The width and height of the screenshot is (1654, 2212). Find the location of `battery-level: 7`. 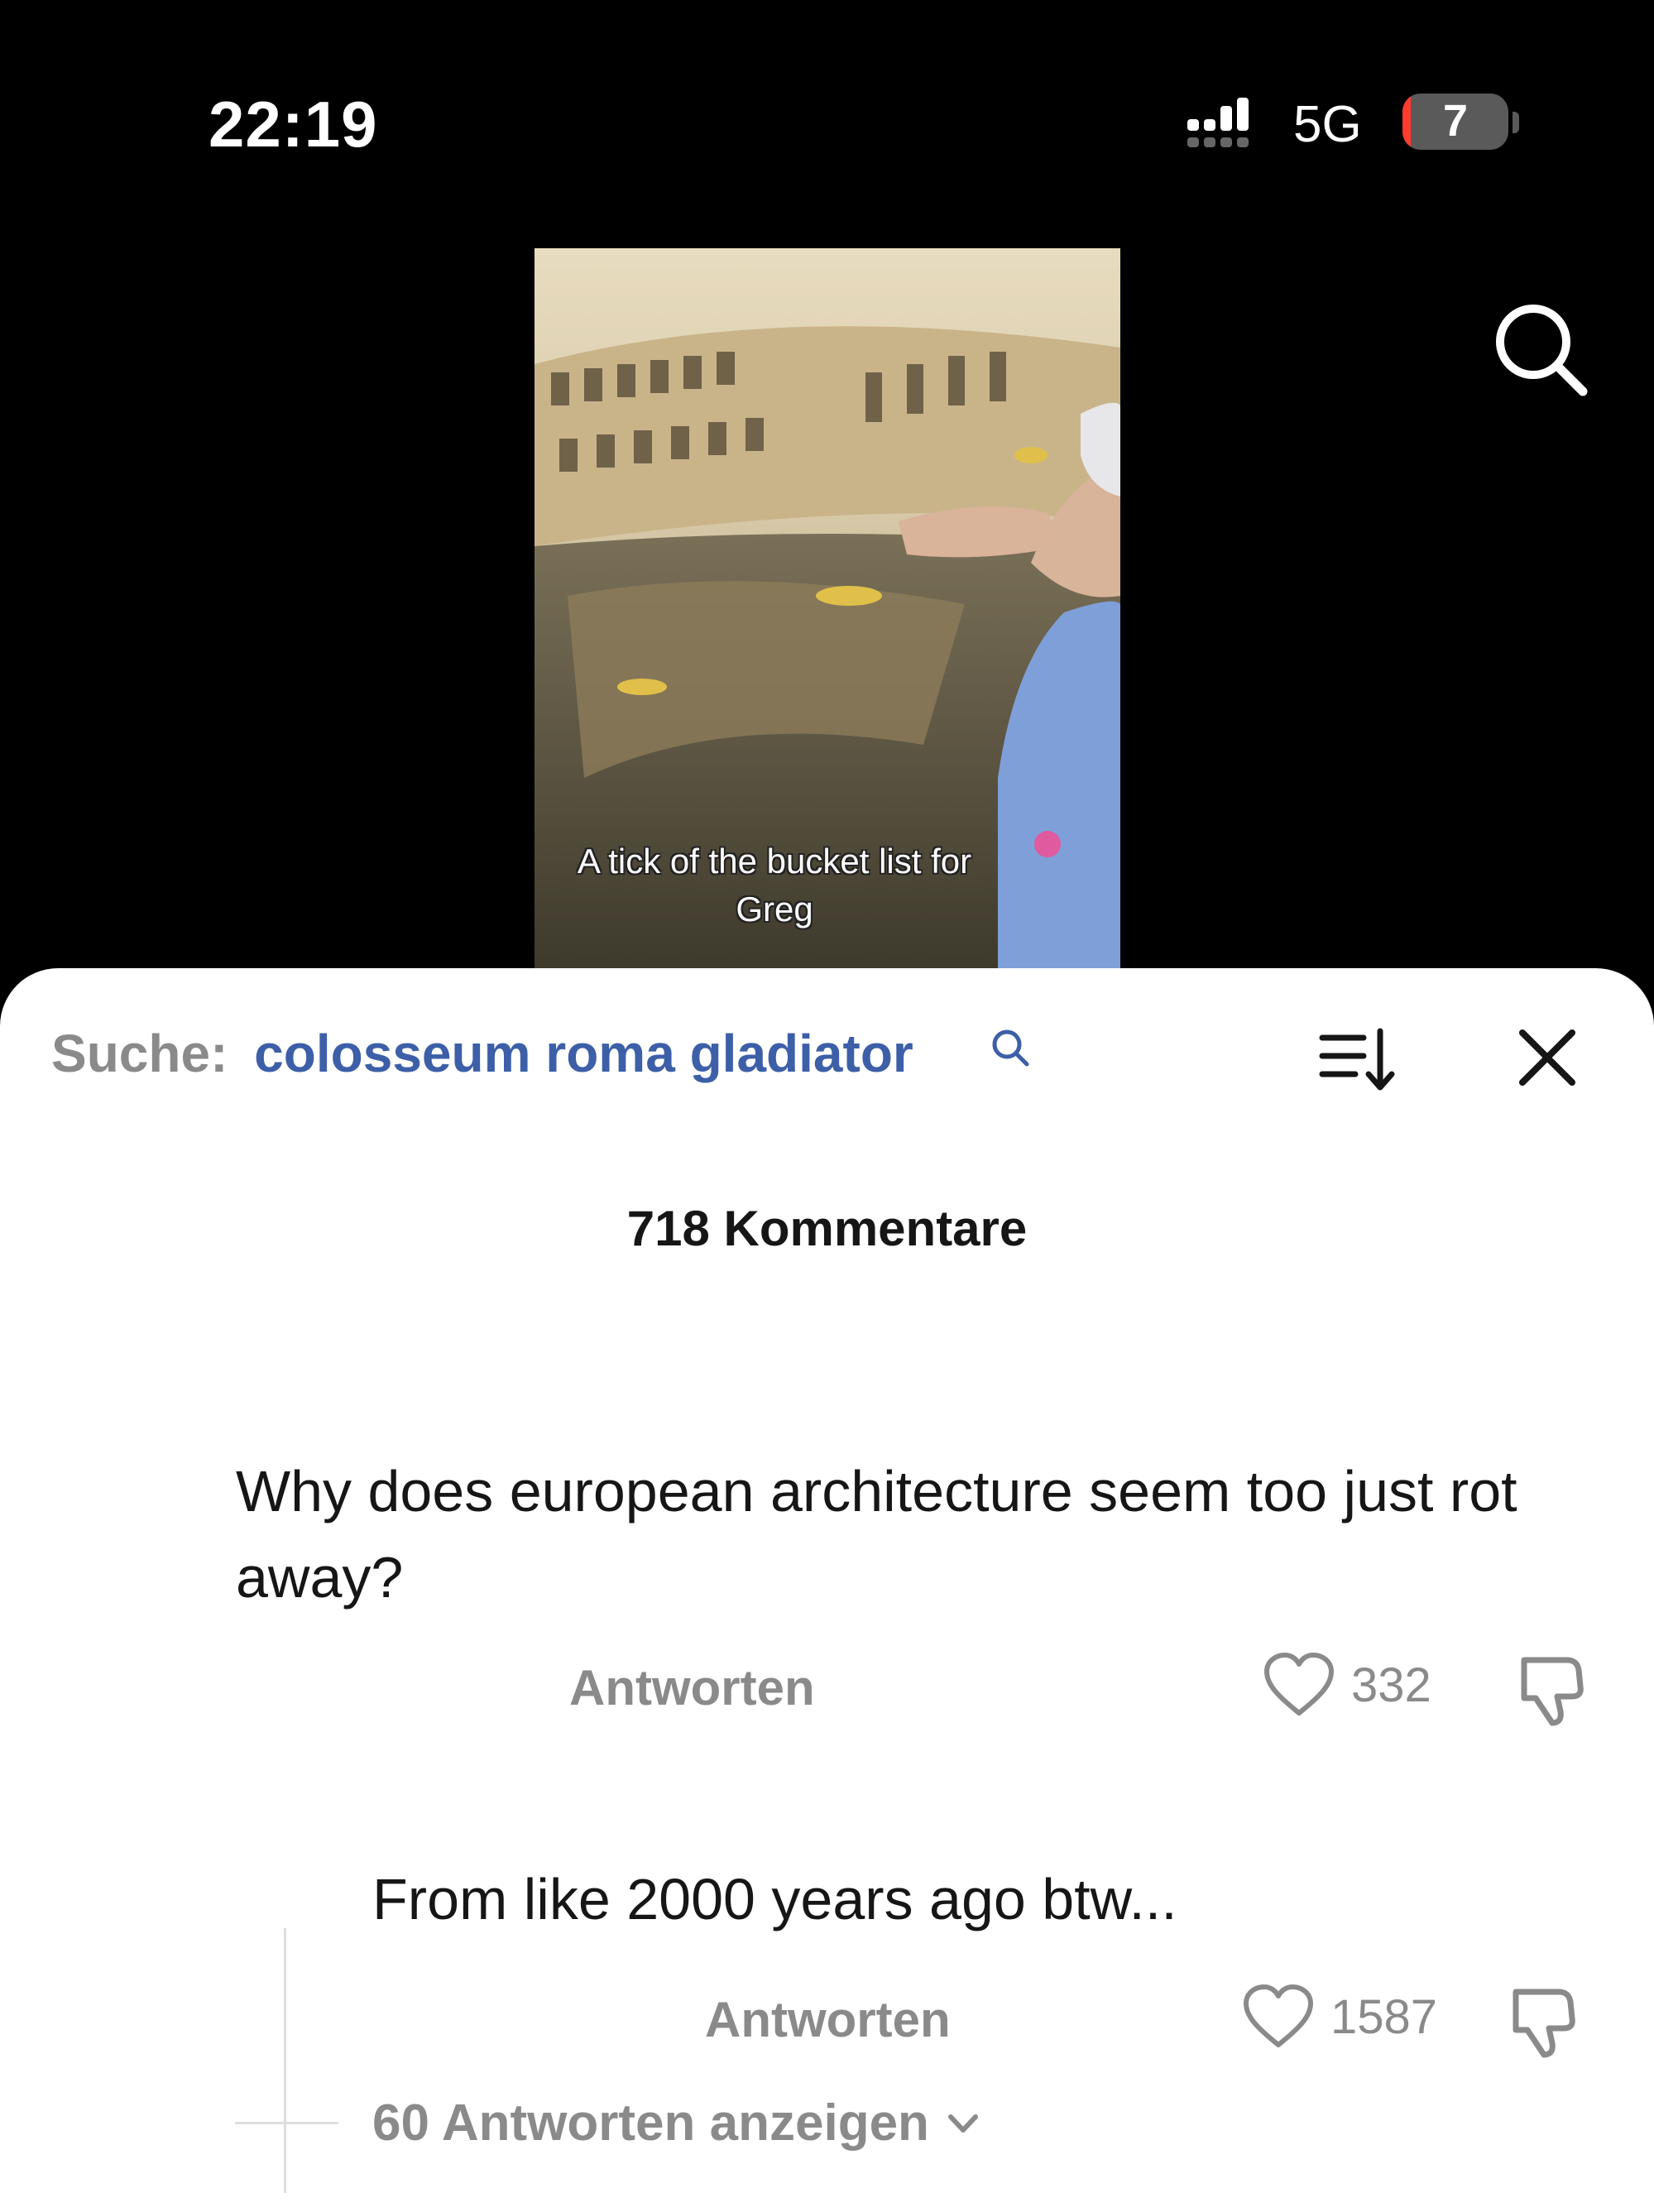

battery-level: 7 is located at coordinates (1455, 121).